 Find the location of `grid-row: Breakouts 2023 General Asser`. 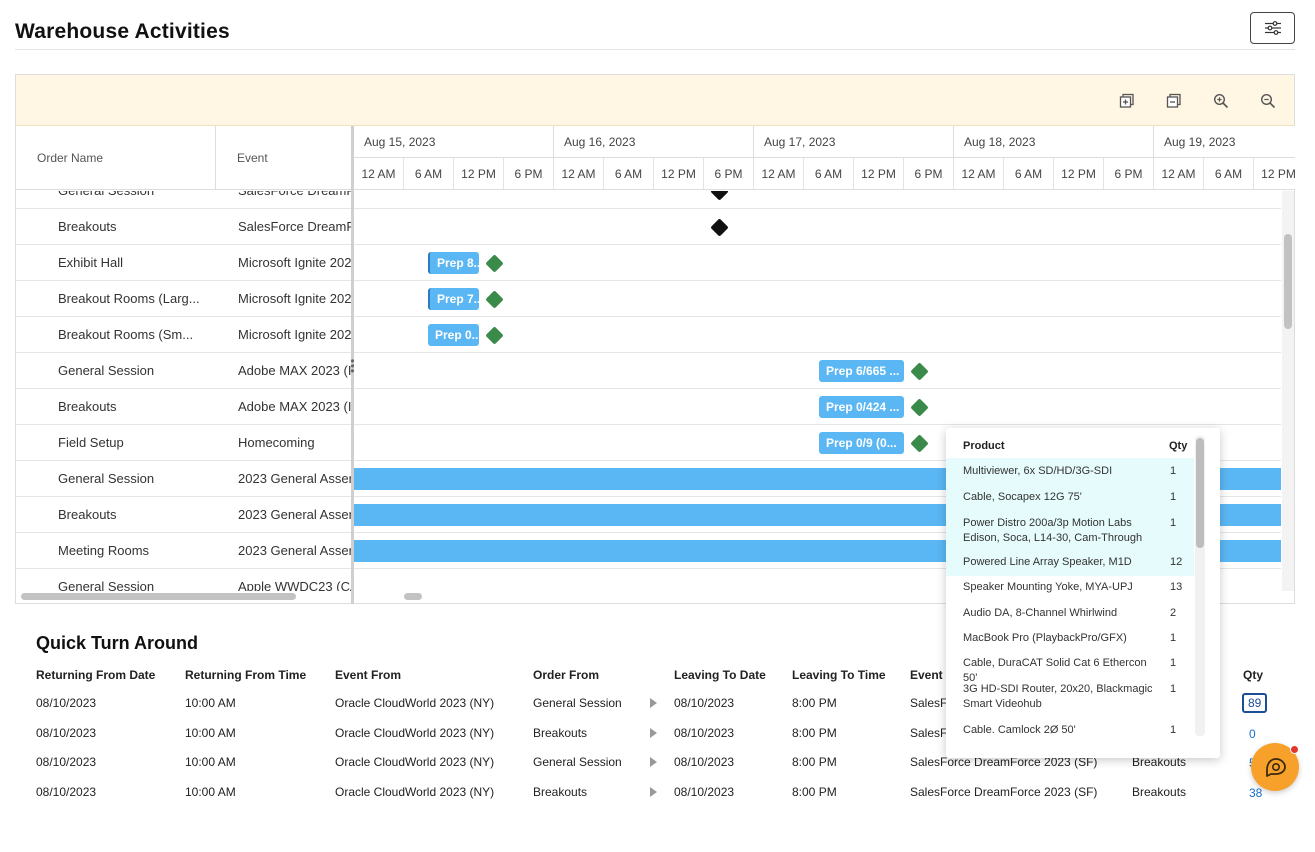

grid-row: Breakouts 2023 General Asser is located at coordinates (183, 515).